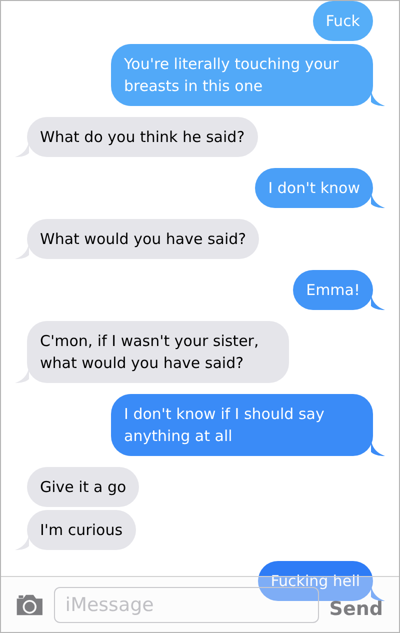 Image resolution: width=400 pixels, height=633 pixels. What do you see at coordinates (314, 188) in the screenshot?
I see `message-bubble: I don't know` at bounding box center [314, 188].